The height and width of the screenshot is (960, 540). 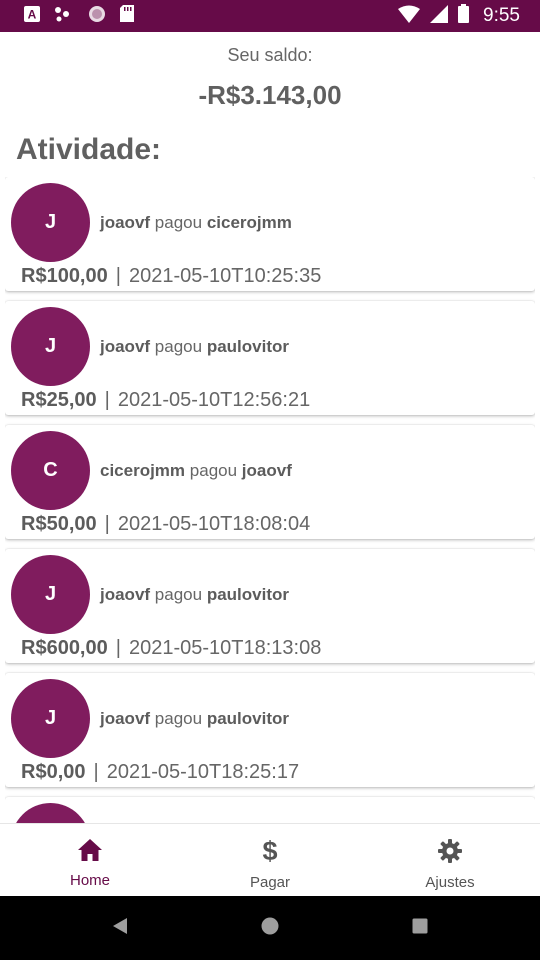 What do you see at coordinates (409, 16) in the screenshot?
I see `wifi-icon` at bounding box center [409, 16].